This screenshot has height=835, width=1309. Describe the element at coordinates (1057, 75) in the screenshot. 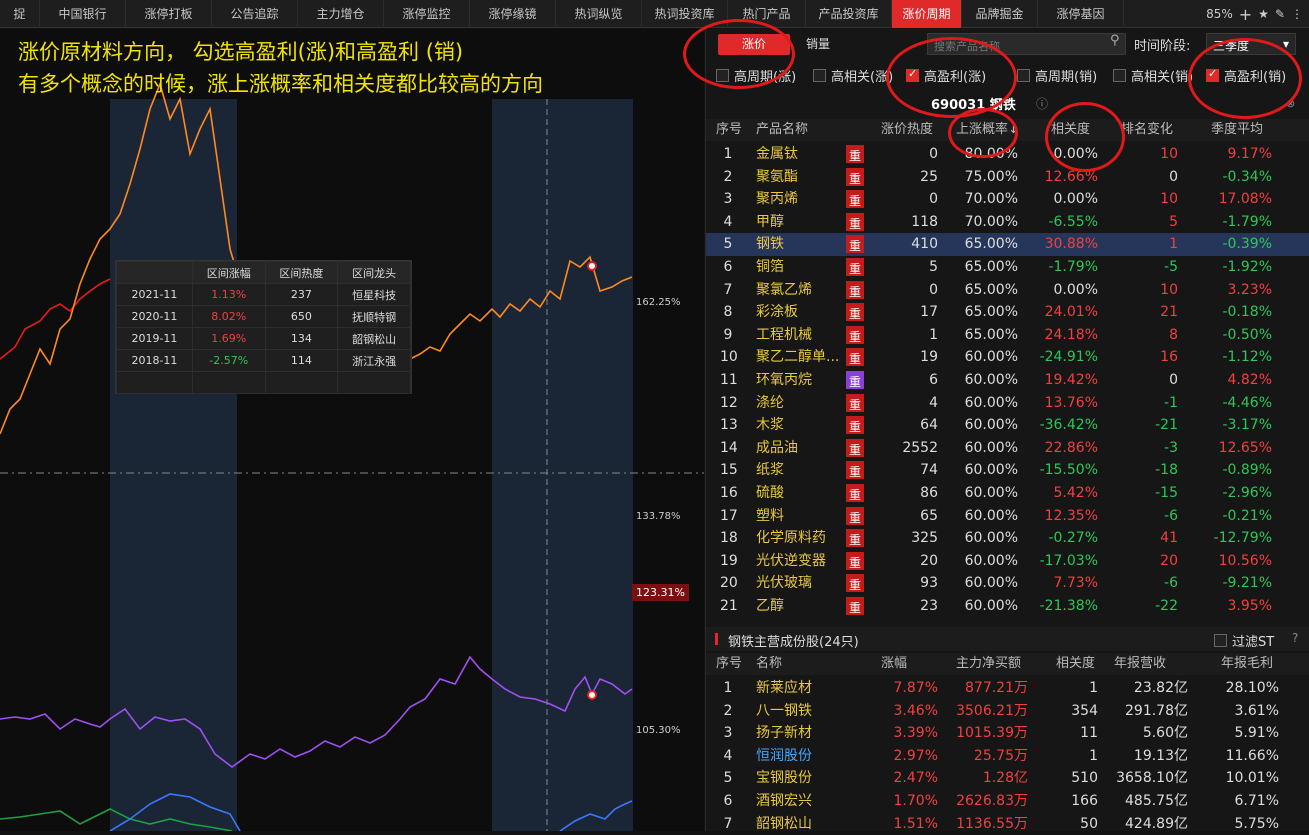

I see `checkbox-3: 高周期(销)` at that location.